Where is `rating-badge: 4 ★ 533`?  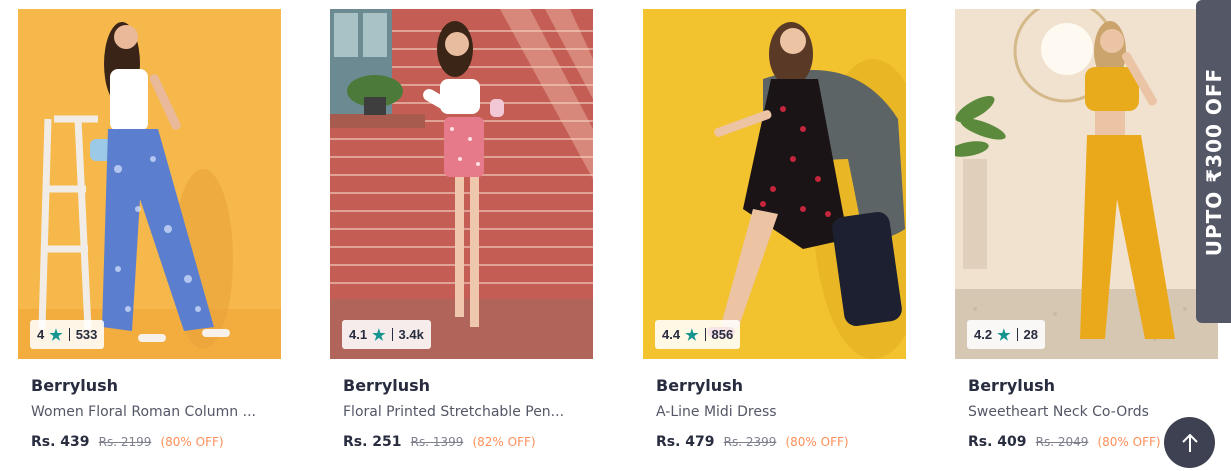
rating-badge: 4 ★ 533 is located at coordinates (67, 334).